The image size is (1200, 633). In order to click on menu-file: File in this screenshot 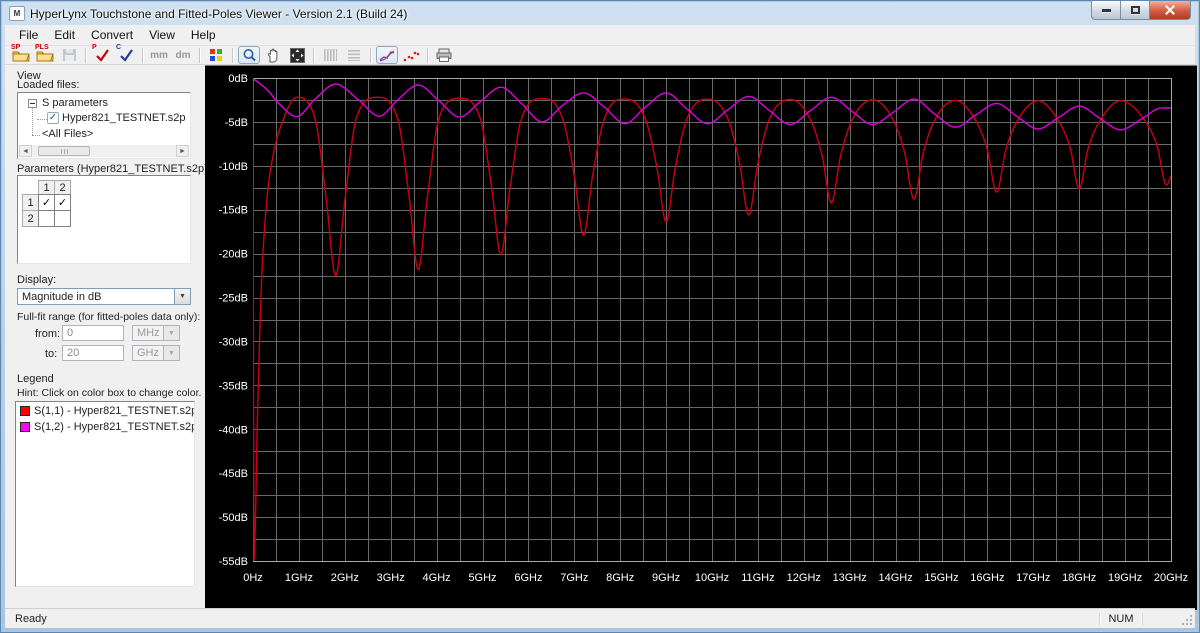, I will do `click(28, 35)`.